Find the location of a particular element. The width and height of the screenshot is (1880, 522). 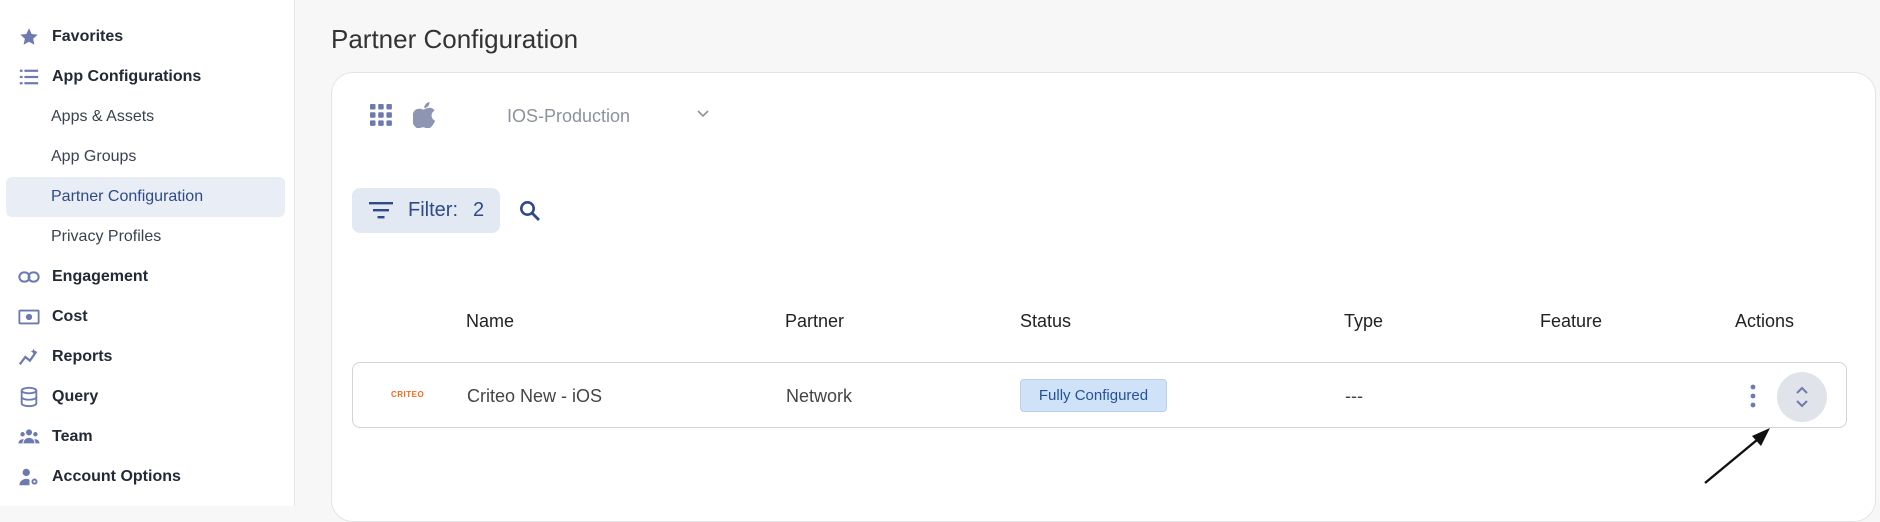

sidebar-item-label: Apps & Assets is located at coordinates (103, 116).